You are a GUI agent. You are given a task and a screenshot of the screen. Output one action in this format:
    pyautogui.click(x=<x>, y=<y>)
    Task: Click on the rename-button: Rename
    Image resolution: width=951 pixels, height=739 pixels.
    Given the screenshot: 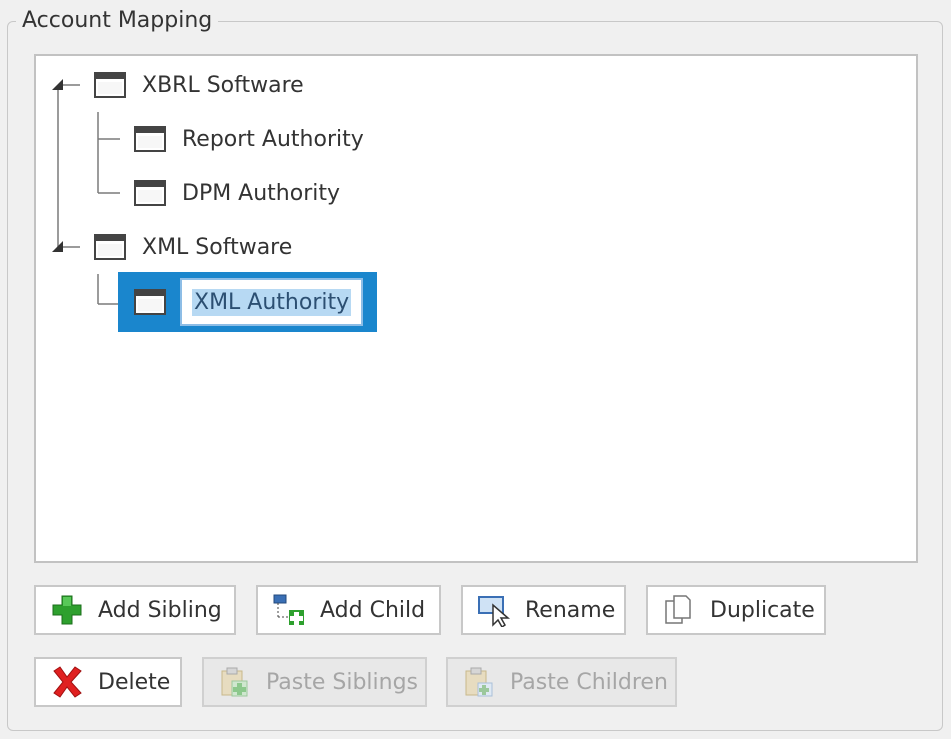 What is the action you would take?
    pyautogui.click(x=543, y=610)
    